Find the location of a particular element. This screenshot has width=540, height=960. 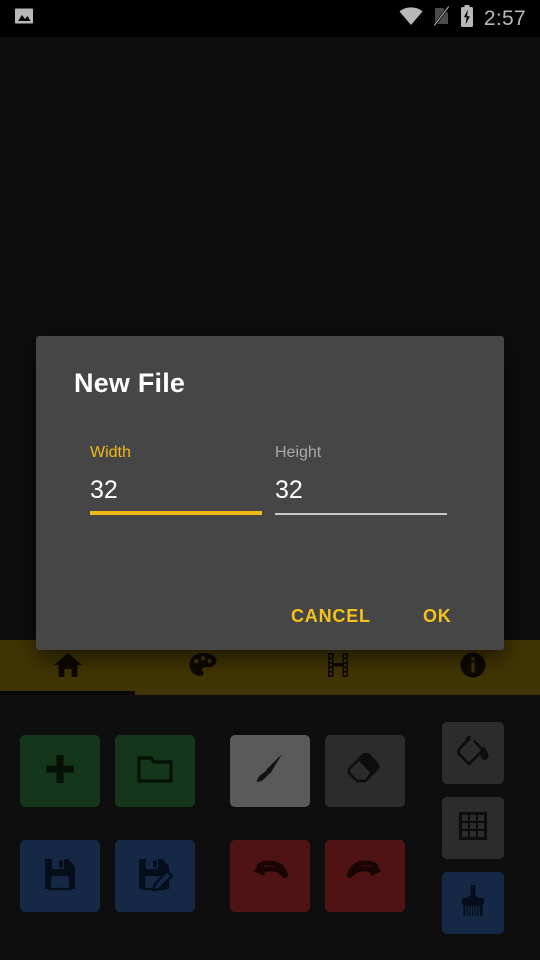

folder-icon is located at coordinates (155, 771).